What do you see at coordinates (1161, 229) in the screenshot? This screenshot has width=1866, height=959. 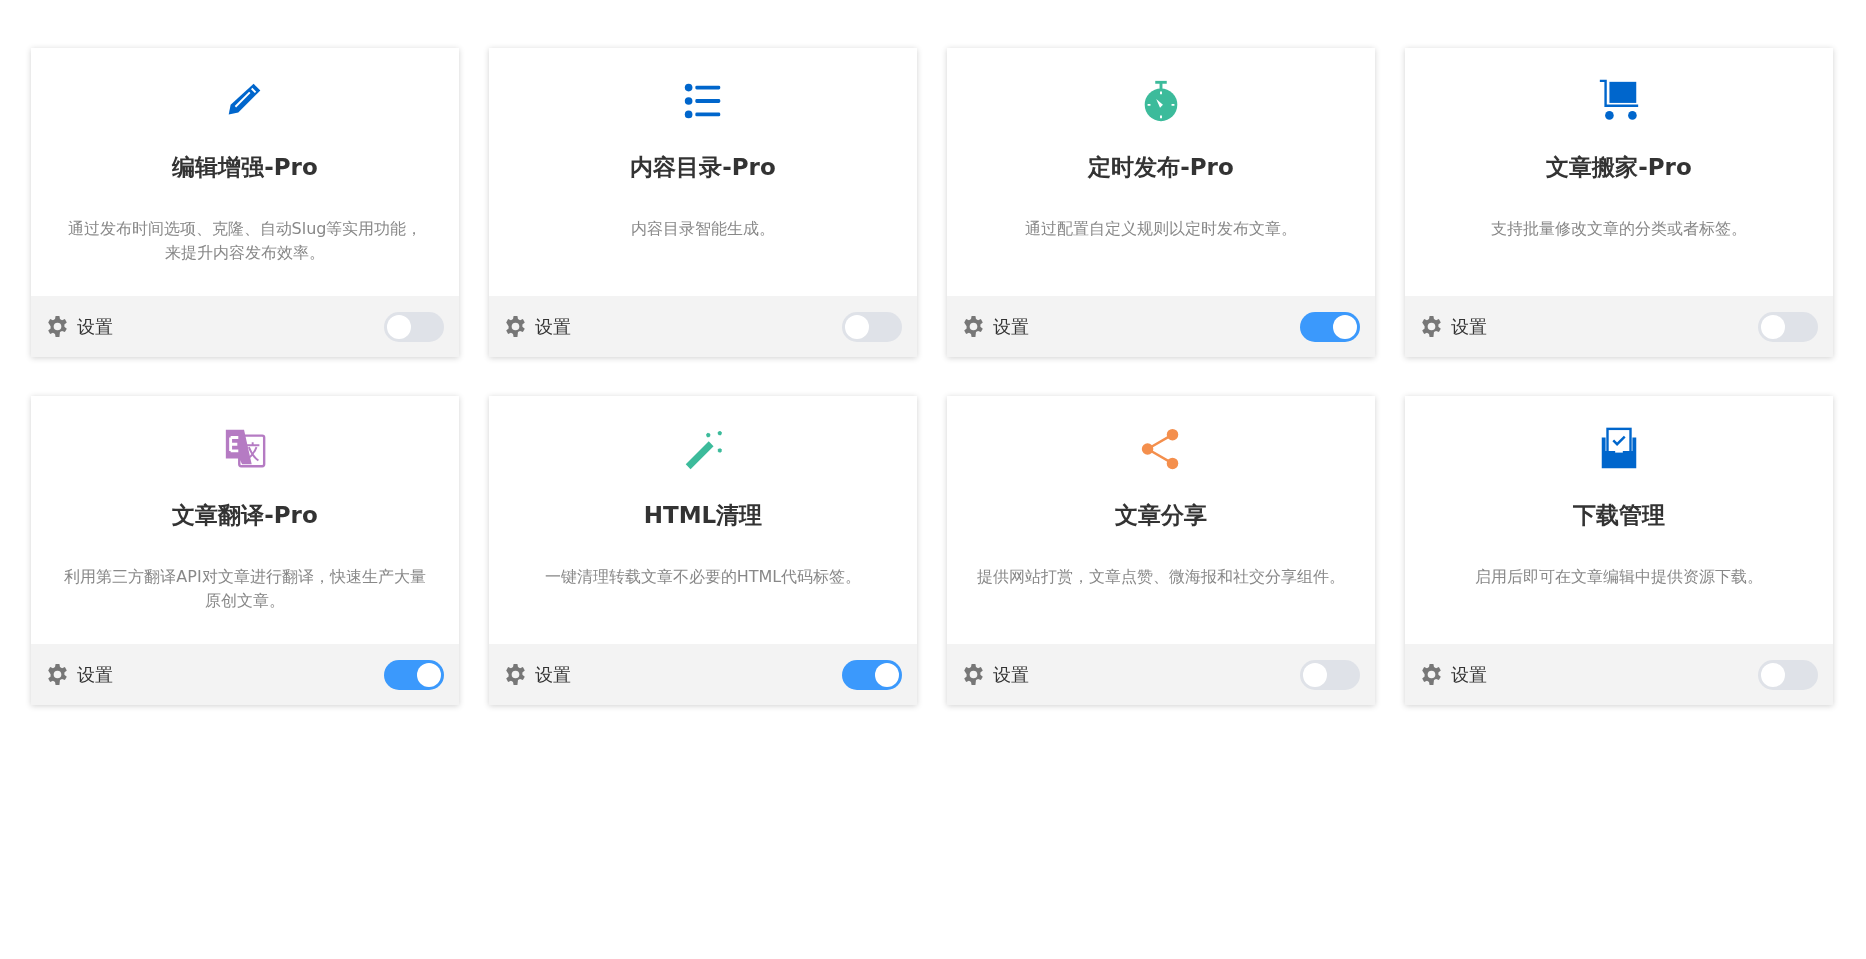 I see `module-description: 通过配置自定义规则以定时发布文章。` at bounding box center [1161, 229].